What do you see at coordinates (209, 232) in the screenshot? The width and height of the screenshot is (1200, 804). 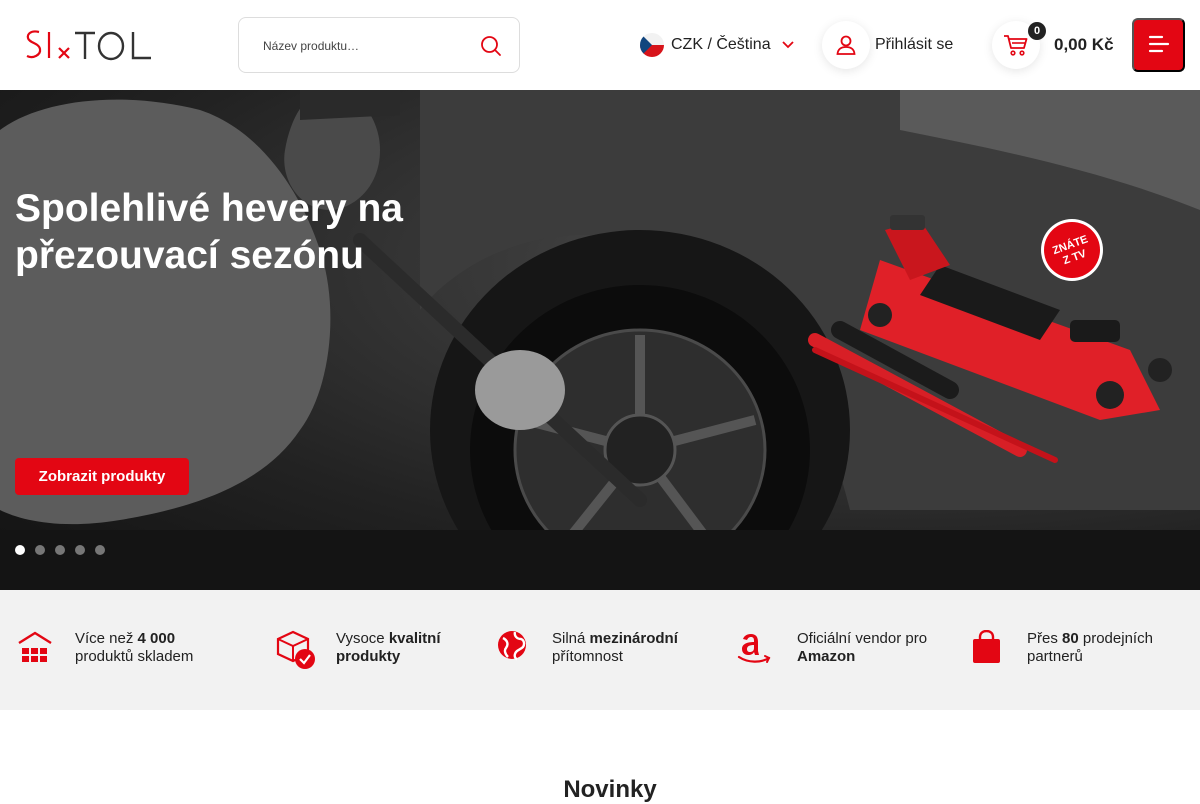 I see `hero-title: Spolehlivé hevery na přezouvací sezónu` at bounding box center [209, 232].